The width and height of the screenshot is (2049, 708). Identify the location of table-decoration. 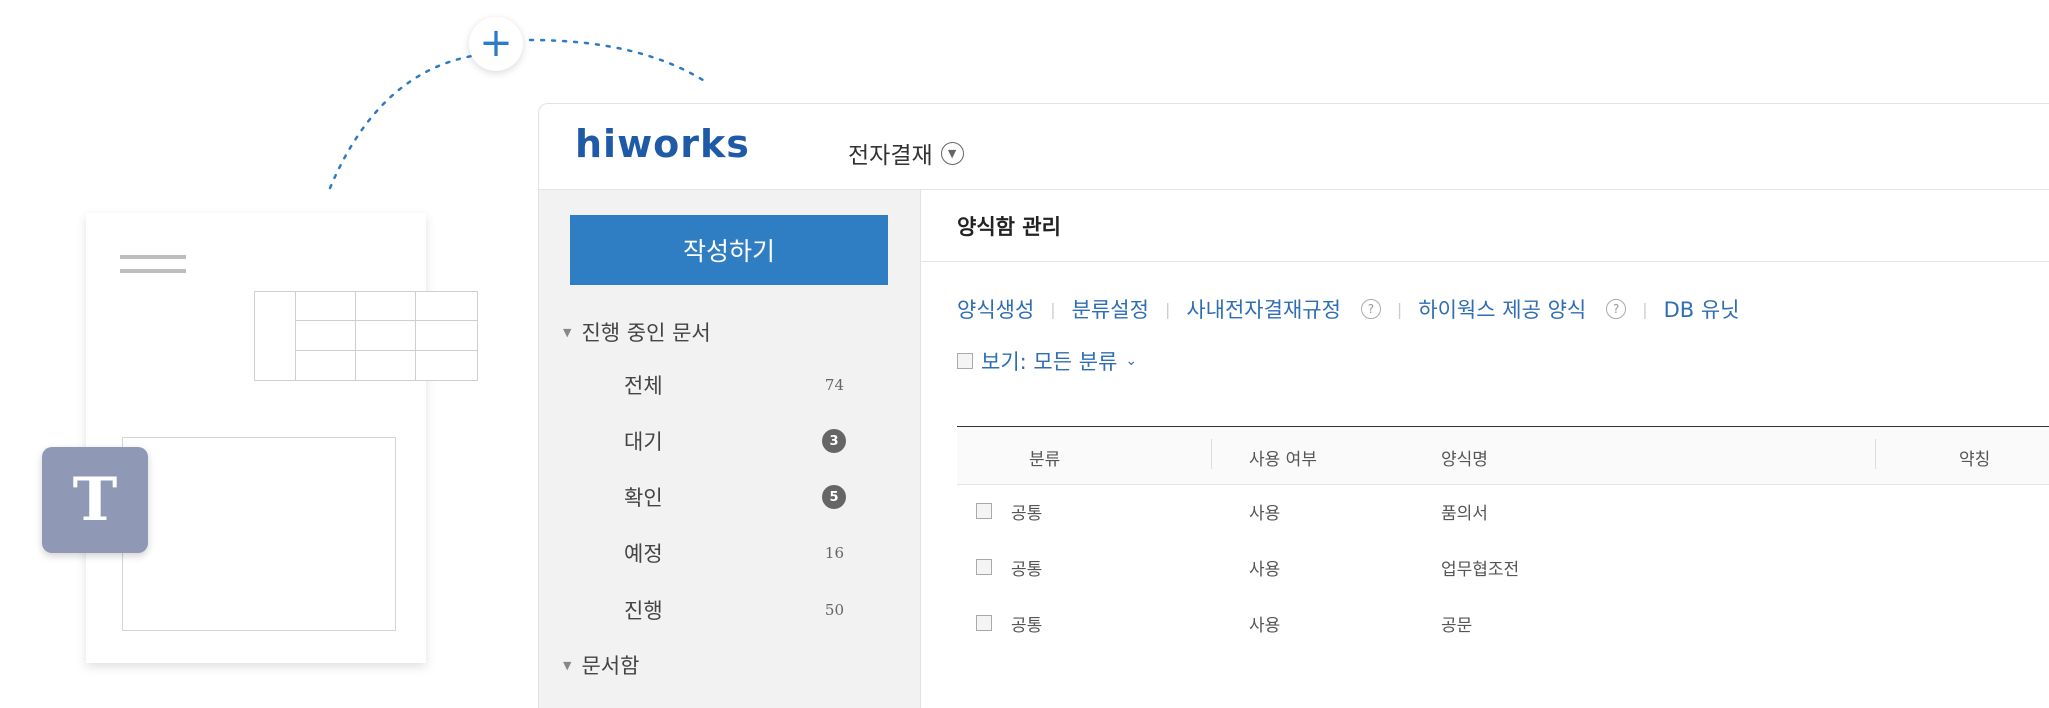
(366, 336).